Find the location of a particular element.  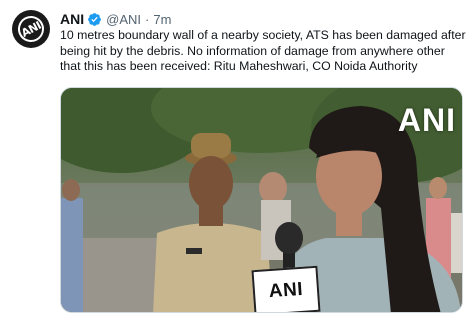

verified-badge-icon is located at coordinates (94, 19).